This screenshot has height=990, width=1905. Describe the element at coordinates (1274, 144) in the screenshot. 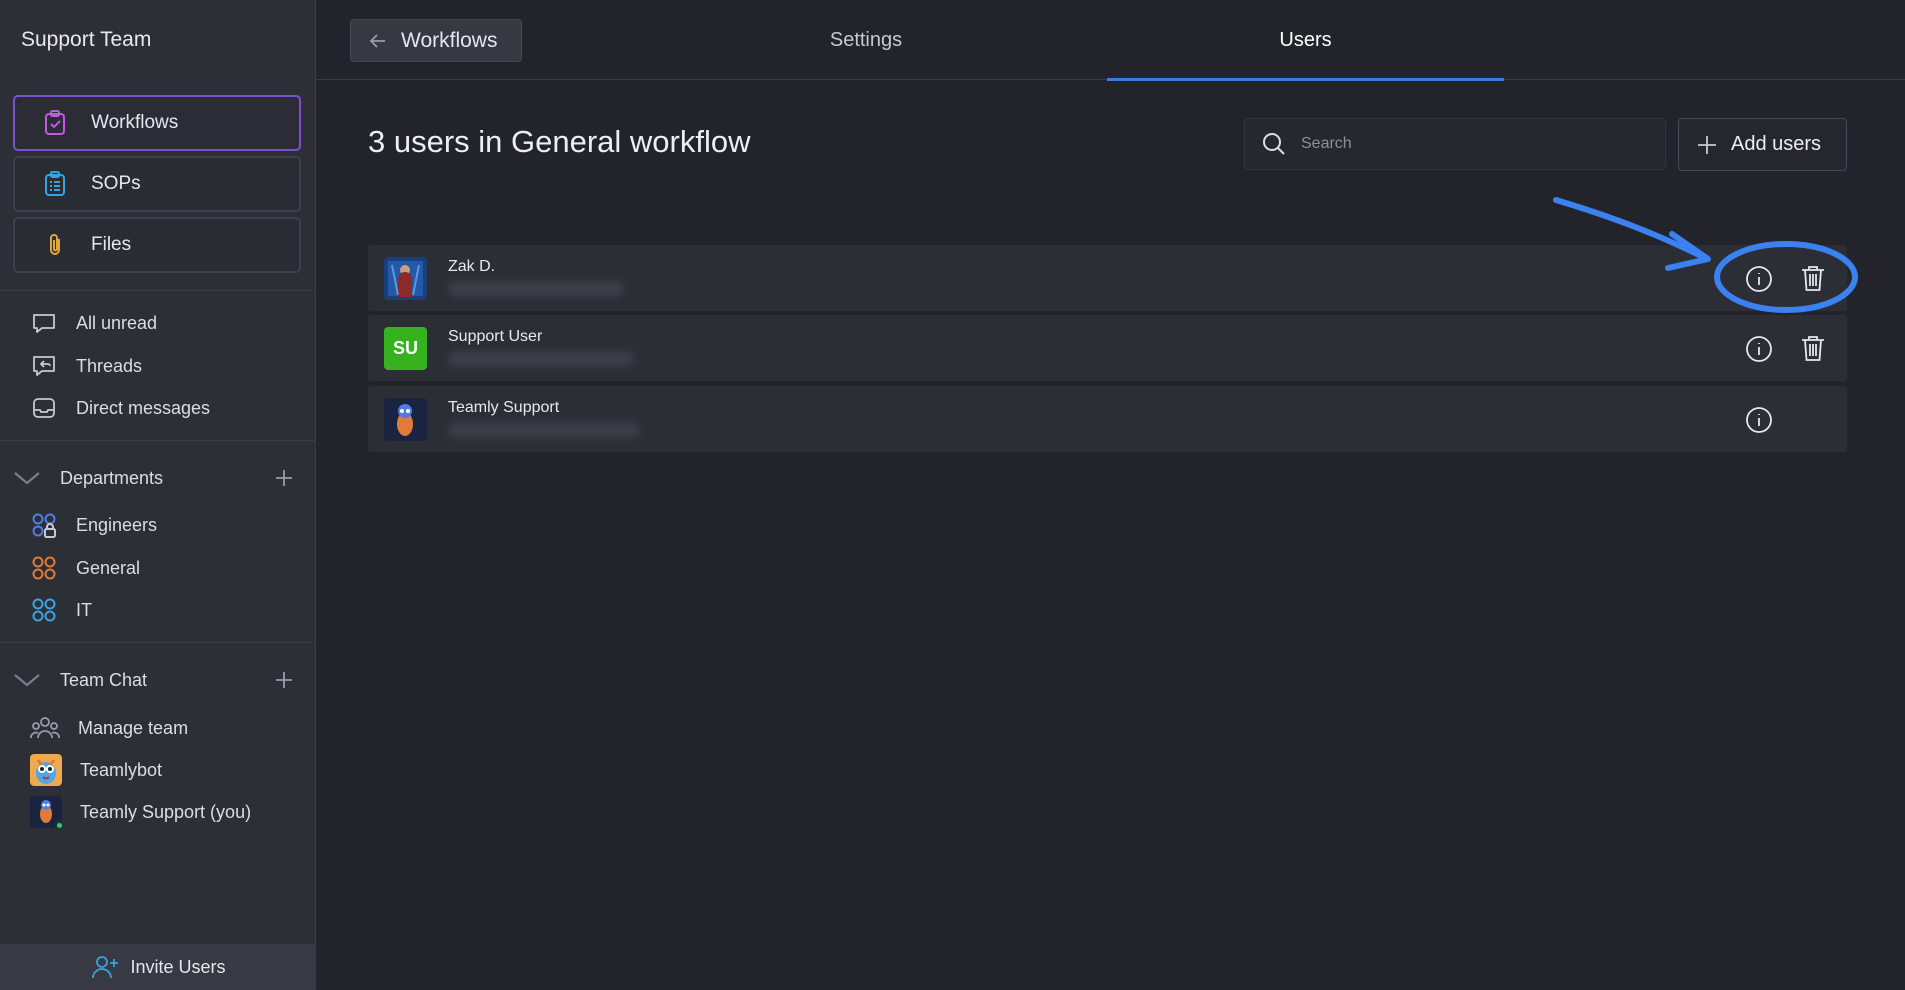

I see `search-icon` at that location.